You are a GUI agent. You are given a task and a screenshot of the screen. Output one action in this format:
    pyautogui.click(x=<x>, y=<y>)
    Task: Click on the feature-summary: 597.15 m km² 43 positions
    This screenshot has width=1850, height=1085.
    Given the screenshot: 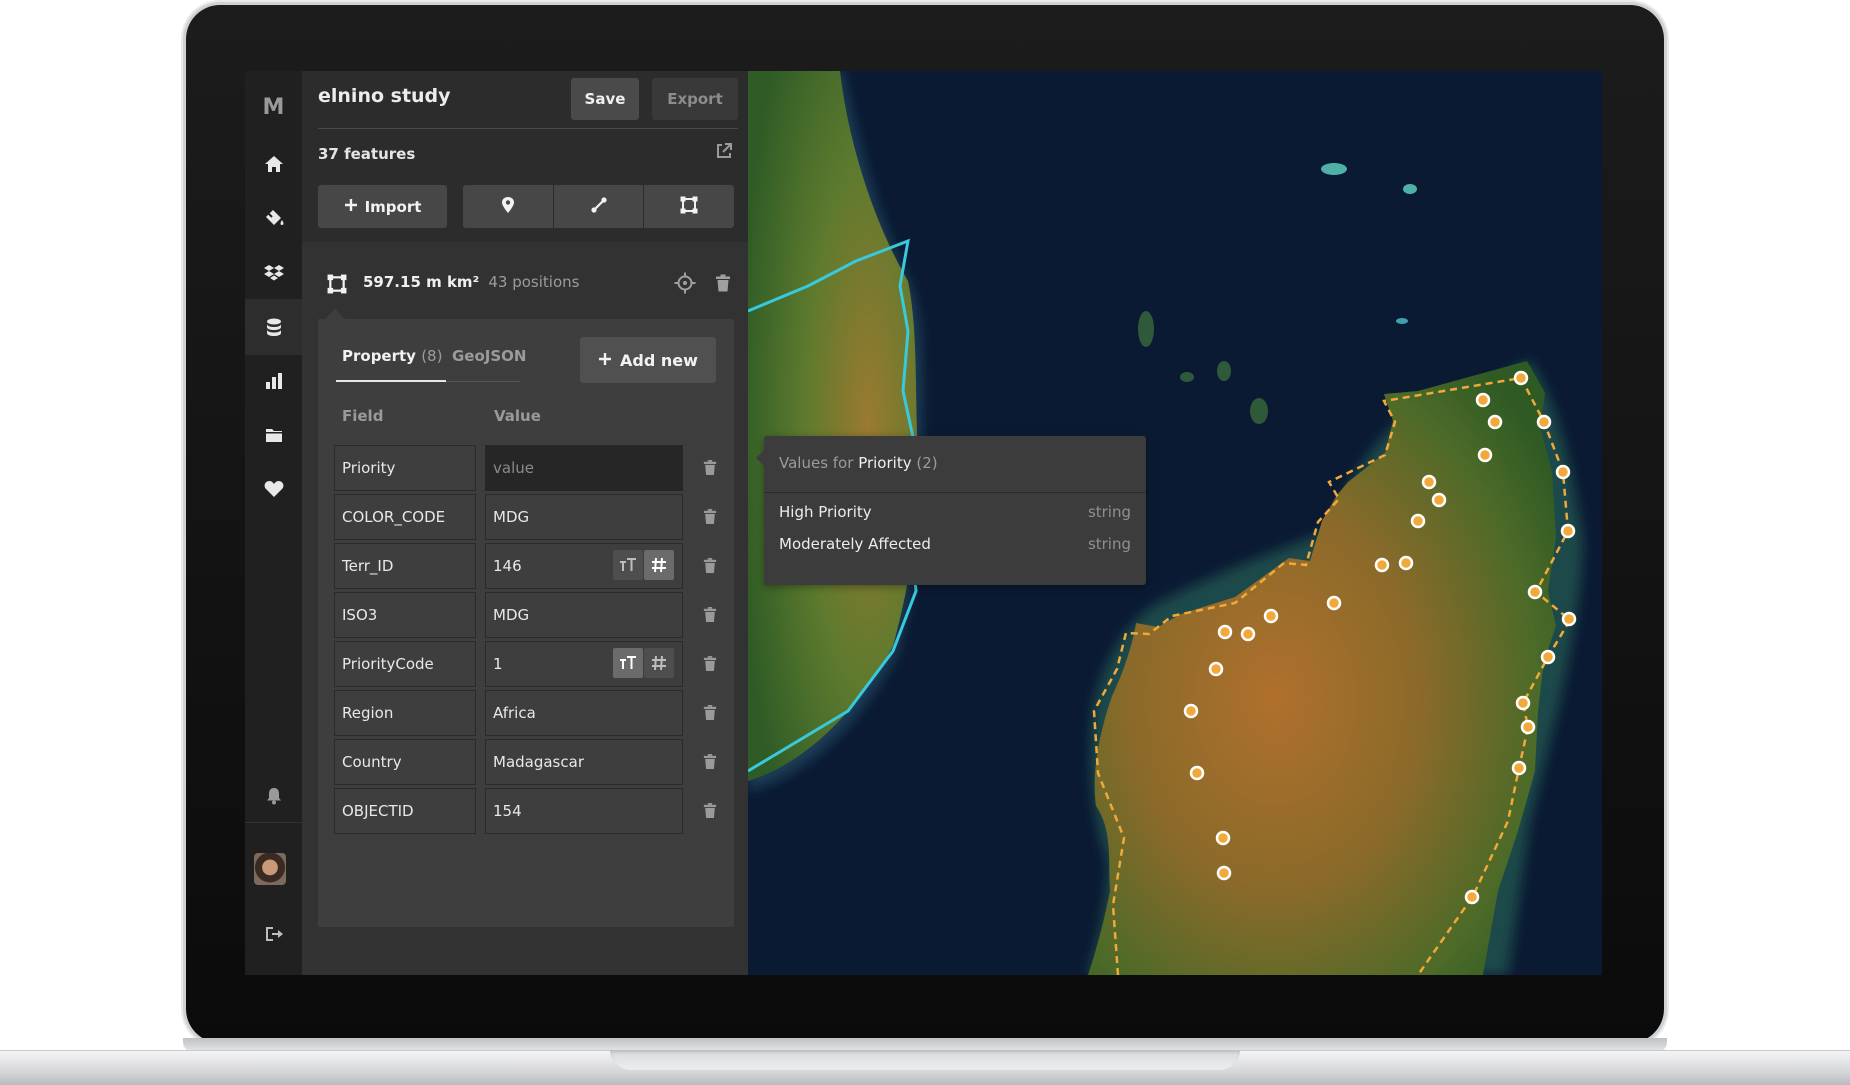 What is the action you would take?
    pyautogui.click(x=471, y=282)
    